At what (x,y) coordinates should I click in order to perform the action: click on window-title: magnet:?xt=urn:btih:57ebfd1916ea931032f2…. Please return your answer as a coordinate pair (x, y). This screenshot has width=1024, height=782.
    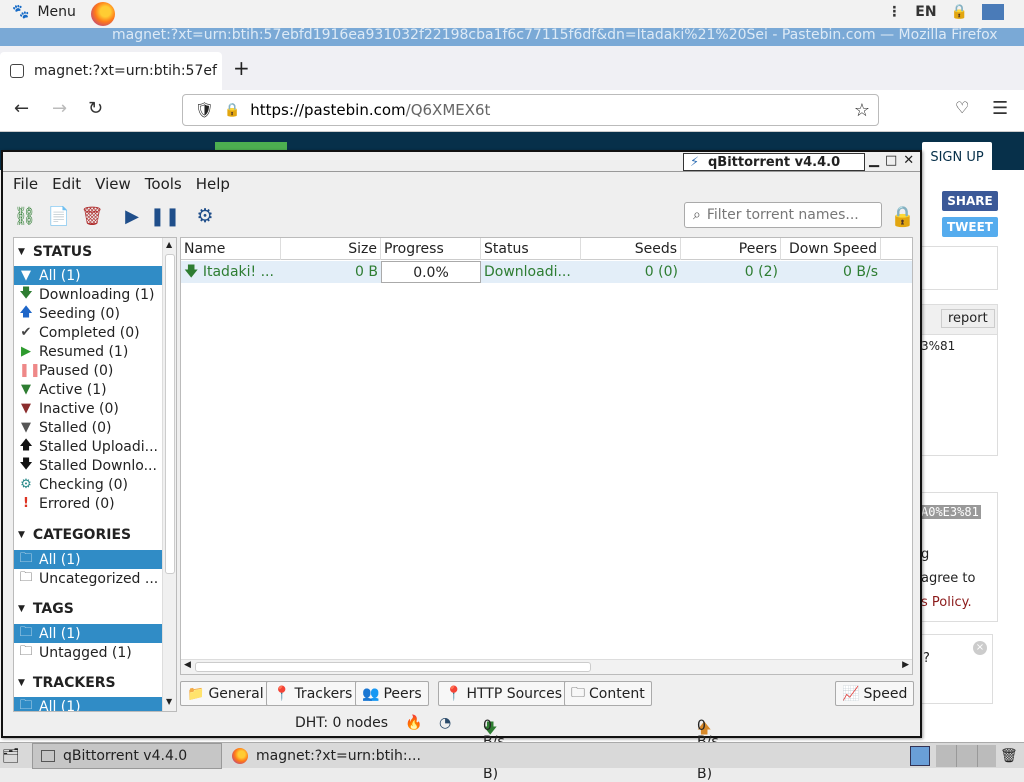
    Looking at the image, I should click on (555, 35).